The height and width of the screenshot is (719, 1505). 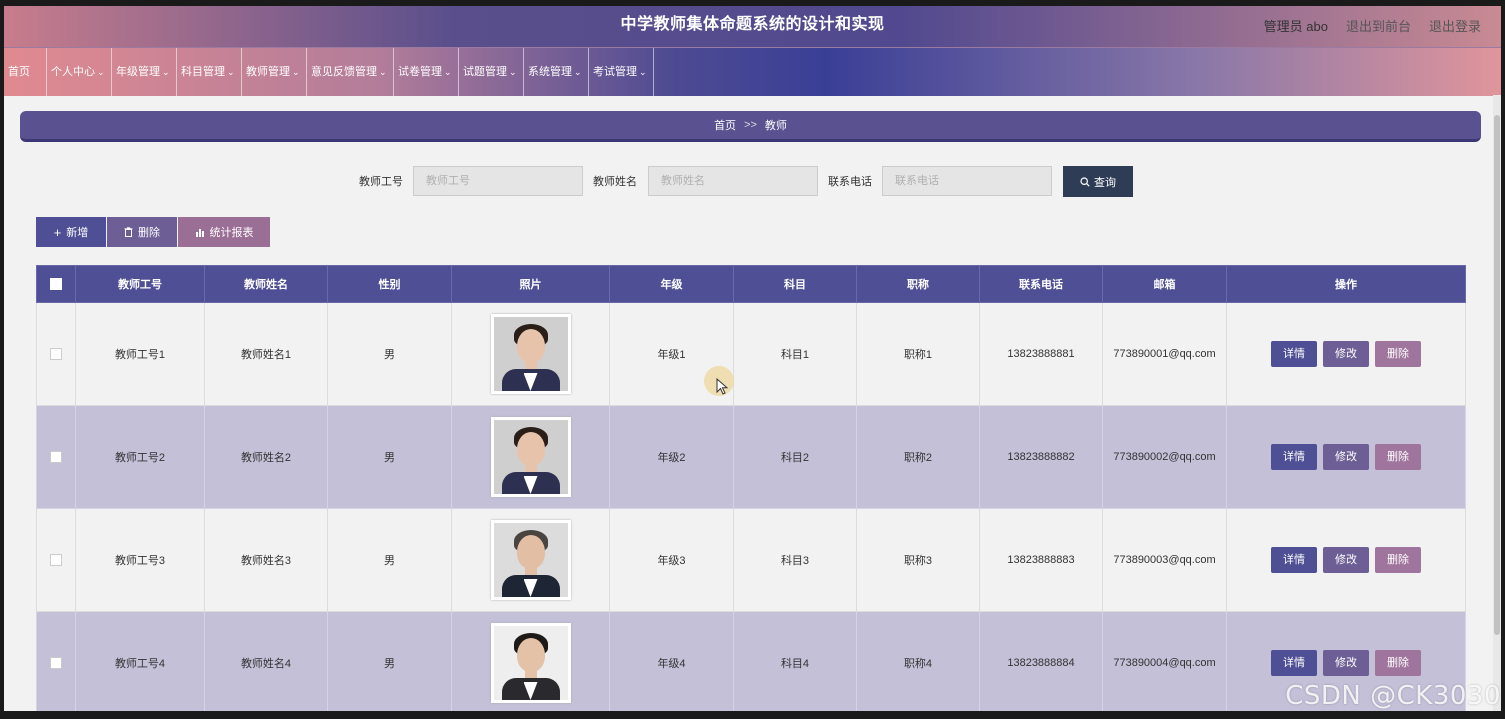 I want to click on nav-item: 试题管理 ⌄, so click(x=491, y=72).